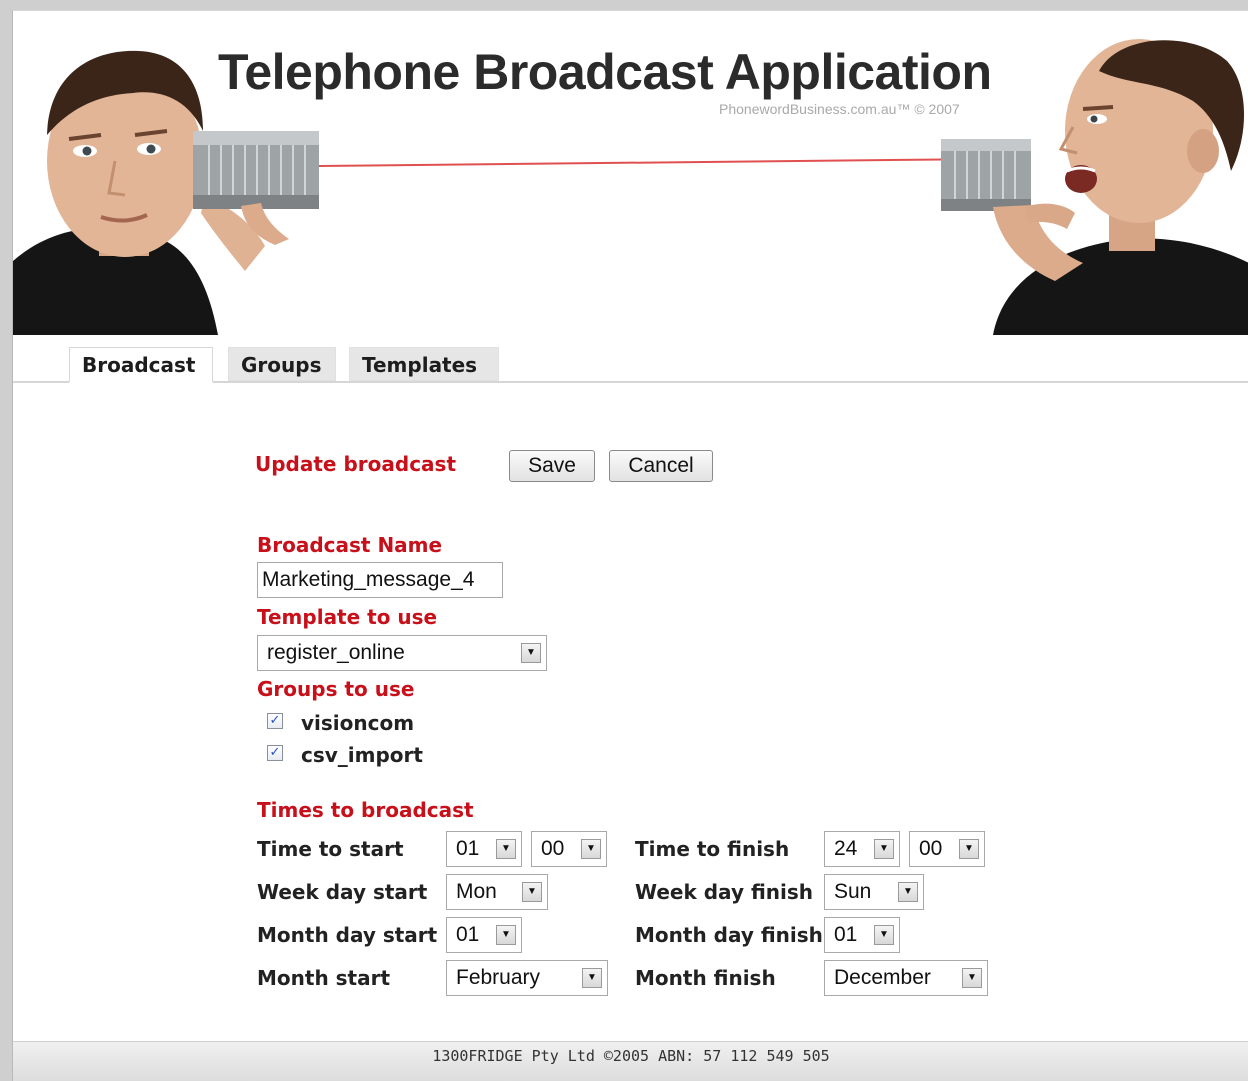 The width and height of the screenshot is (1248, 1081). Describe the element at coordinates (839, 109) in the screenshot. I see `app-subtitle: PhonewordBusiness.com.au™ © 2007` at that location.